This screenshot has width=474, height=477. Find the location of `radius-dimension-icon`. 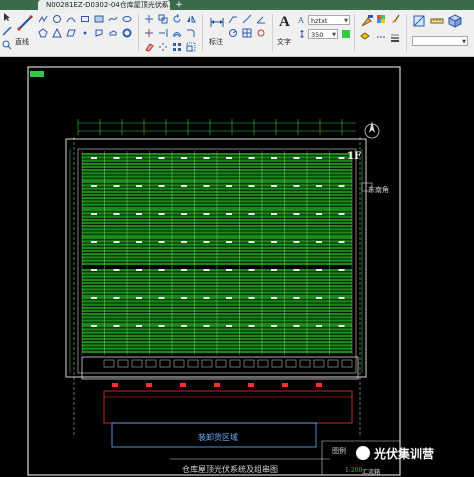

radius-dimension-icon is located at coordinates (233, 33).